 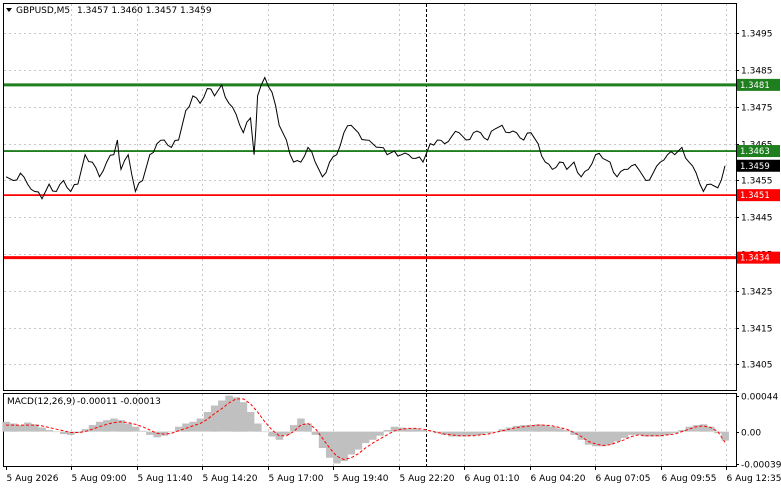 I want to click on time-tick-label: 5 Aug 19:40, so click(x=361, y=479).